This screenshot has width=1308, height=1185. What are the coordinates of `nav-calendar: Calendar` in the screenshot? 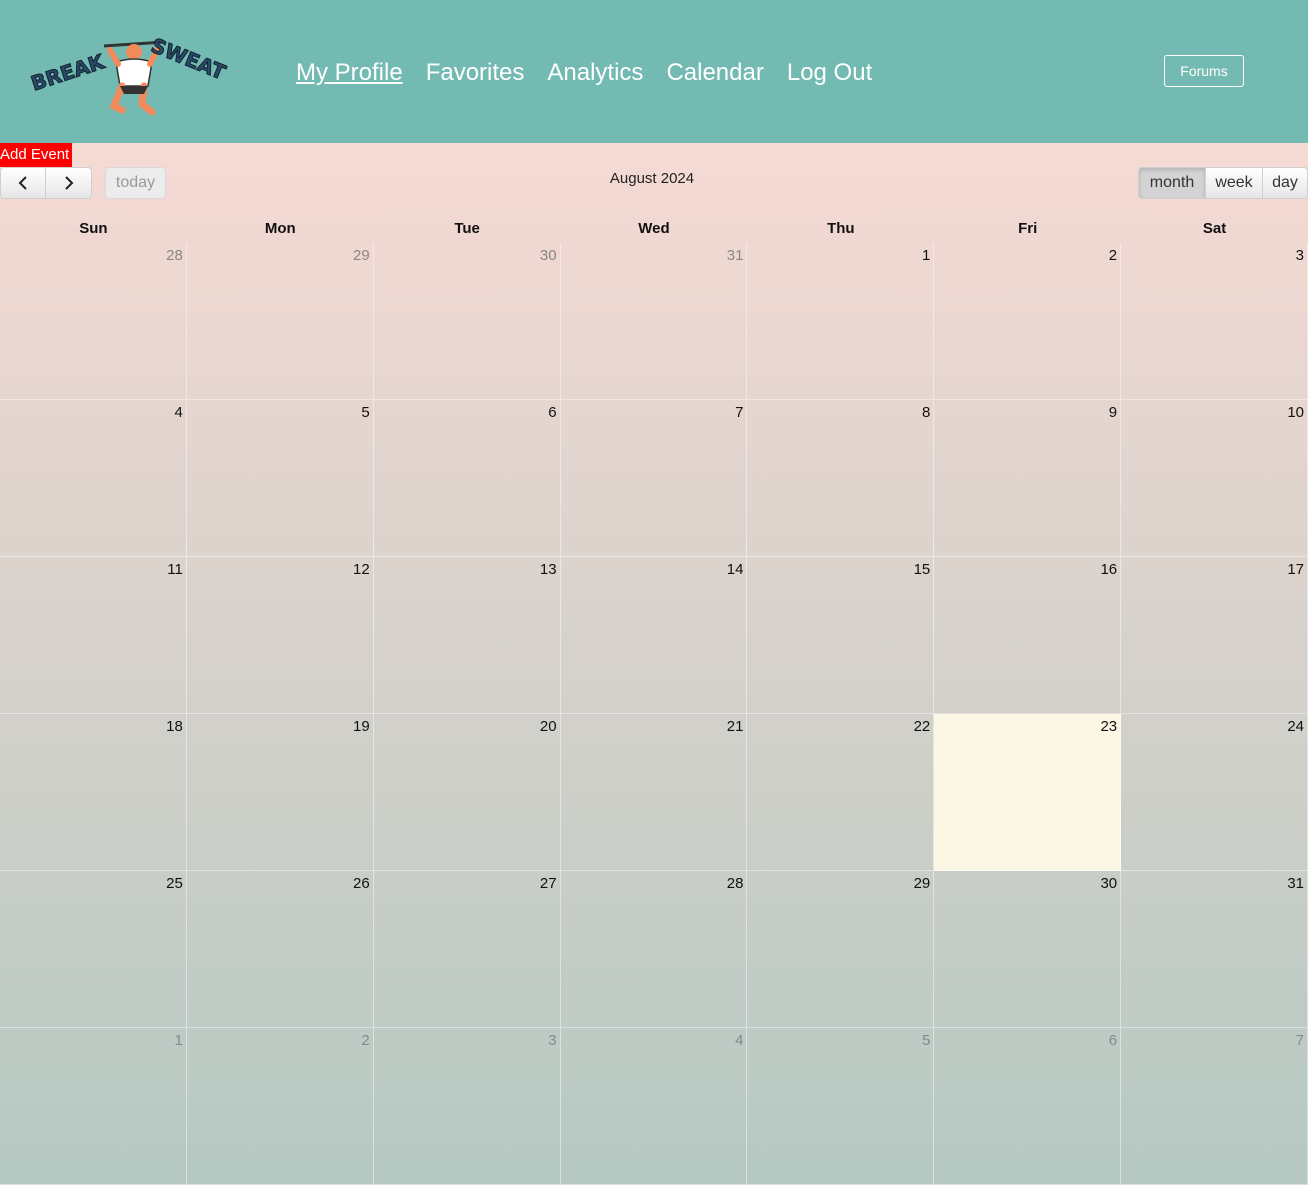 It's located at (714, 73).